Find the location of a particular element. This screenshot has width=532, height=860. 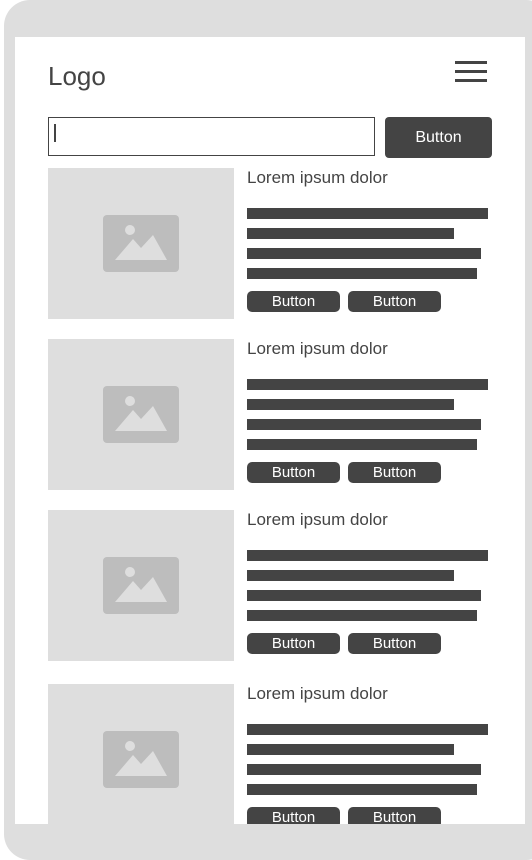

search-button: Button is located at coordinates (438, 137).